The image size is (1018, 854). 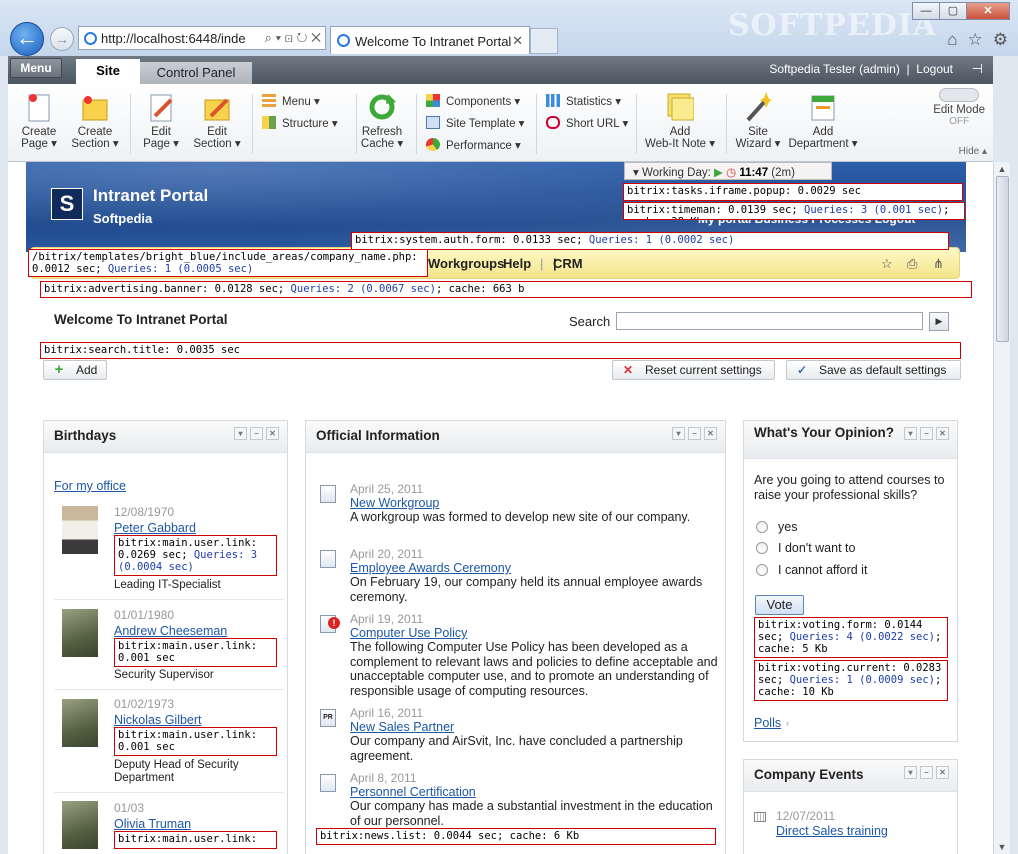 I want to click on news-title-link: Computer Use Policy, so click(x=408, y=633).